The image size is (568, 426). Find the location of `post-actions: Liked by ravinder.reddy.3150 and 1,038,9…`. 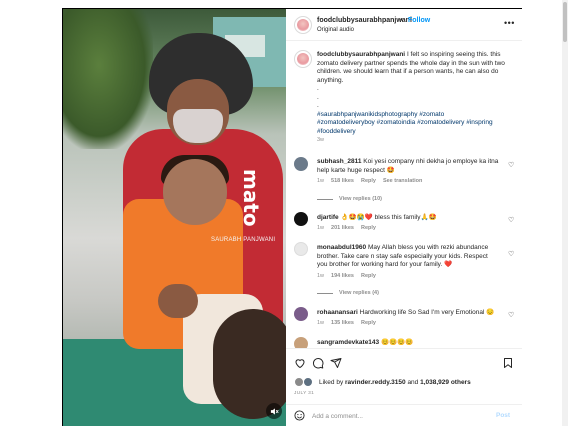

post-actions: Liked by ravinder.reddy.3150 and 1,038,9… is located at coordinates (404, 378).